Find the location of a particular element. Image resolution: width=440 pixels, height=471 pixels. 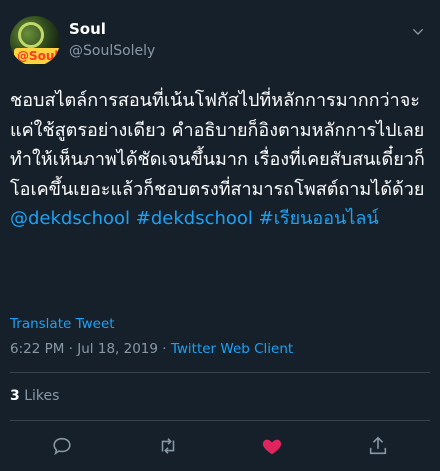

hashtag-link: #dekdschool is located at coordinates (194, 218).